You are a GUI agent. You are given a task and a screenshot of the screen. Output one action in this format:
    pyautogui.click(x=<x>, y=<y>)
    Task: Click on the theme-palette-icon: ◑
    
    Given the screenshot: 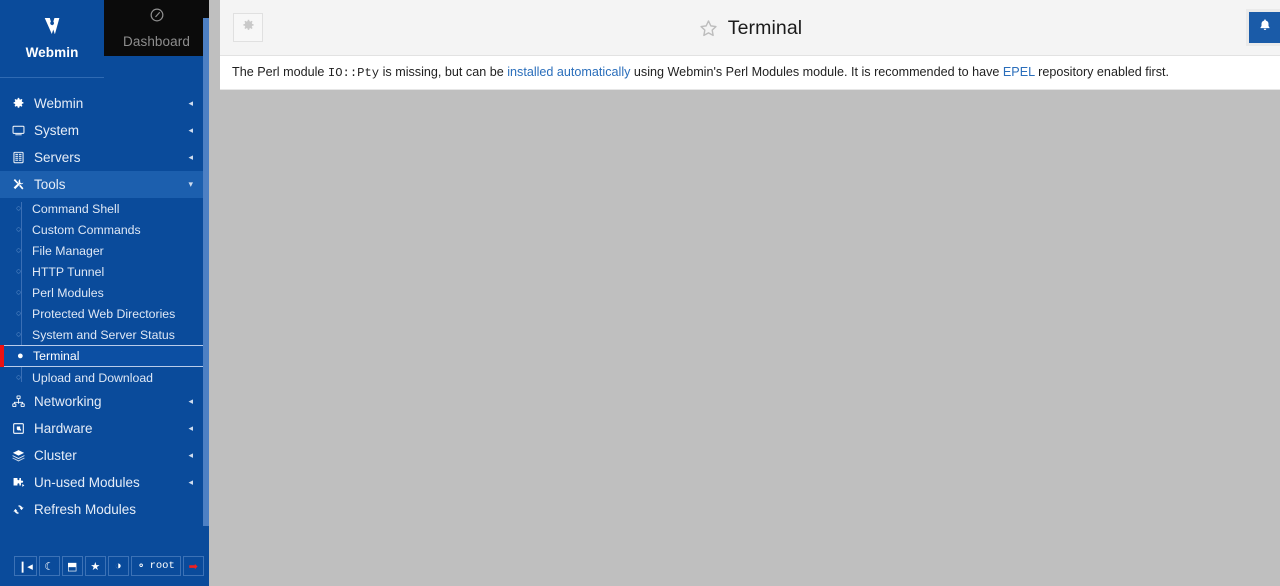 What is the action you would take?
    pyautogui.click(x=118, y=566)
    